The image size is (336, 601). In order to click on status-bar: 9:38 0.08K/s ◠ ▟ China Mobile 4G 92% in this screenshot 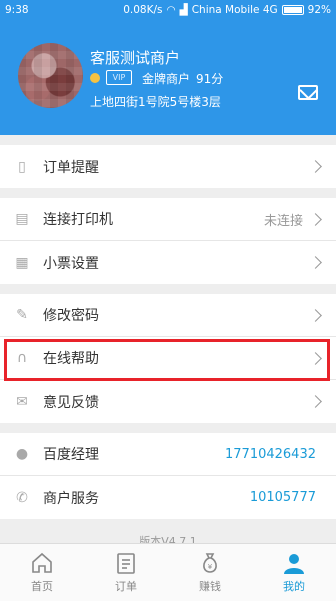, I will do `click(168, 9)`.